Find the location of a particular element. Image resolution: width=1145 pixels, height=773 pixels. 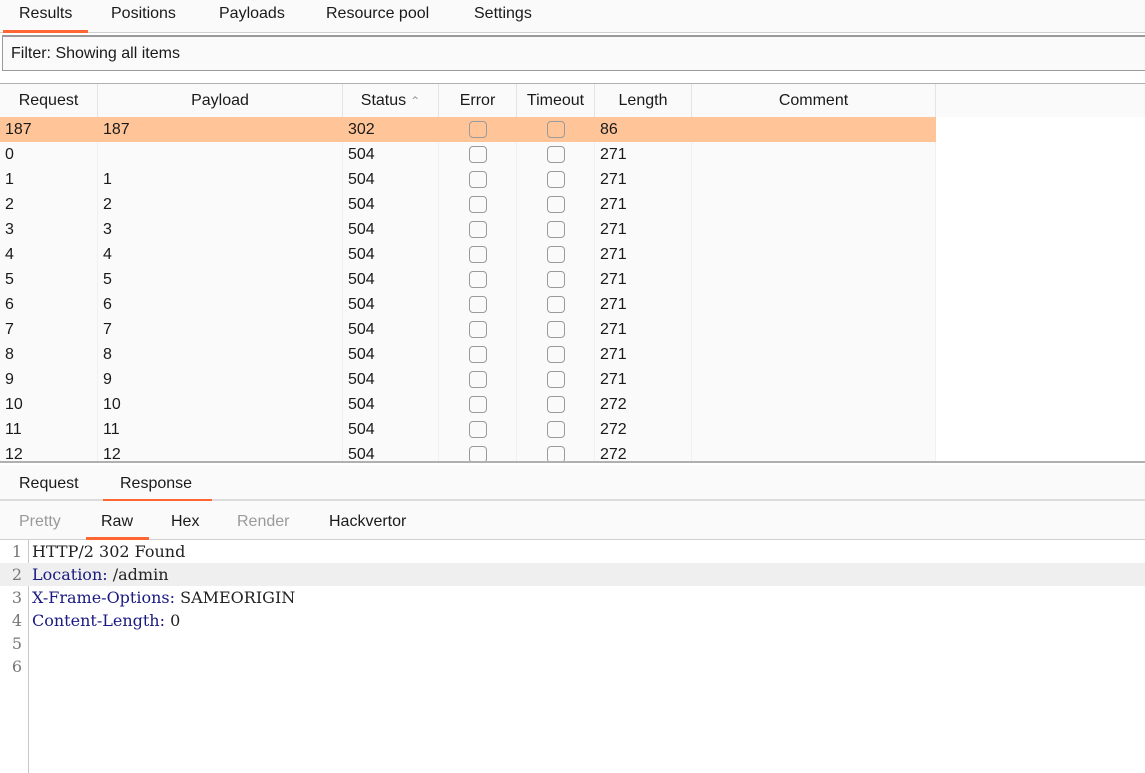

tab-raw: Raw is located at coordinates (117, 526).